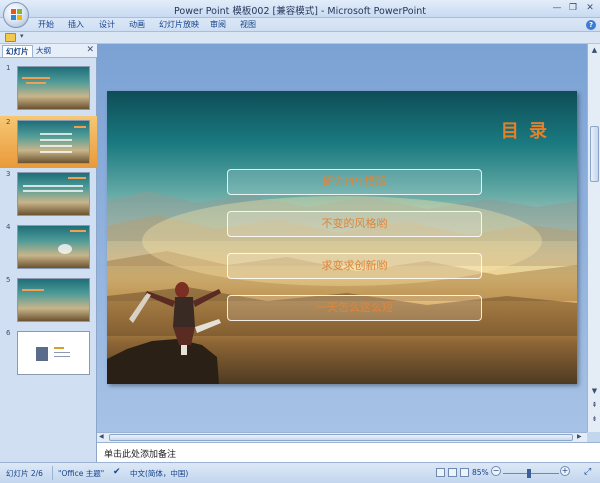 Image resolution: width=600 pixels, height=483 pixels. Describe the element at coordinates (579, 436) in the screenshot. I see `scroll-right-icon: ▶` at that location.